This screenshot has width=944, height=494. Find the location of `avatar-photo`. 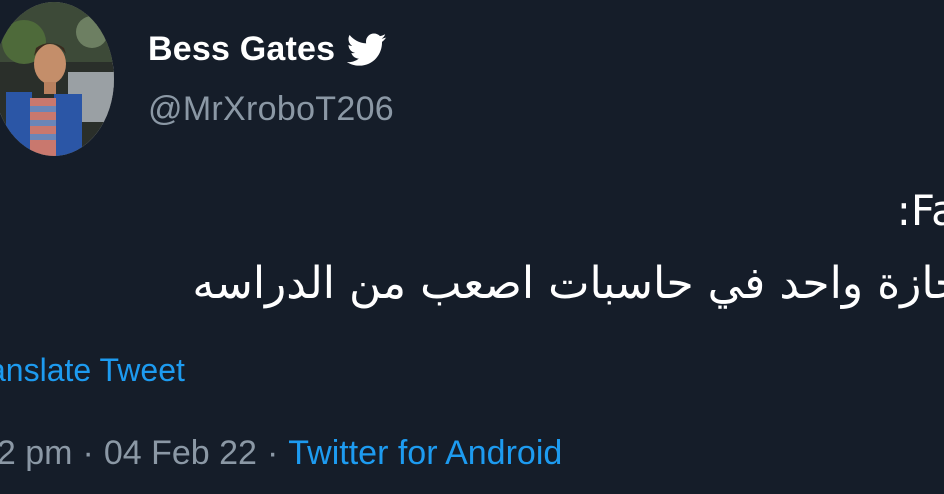

avatar-photo is located at coordinates (57, 79).